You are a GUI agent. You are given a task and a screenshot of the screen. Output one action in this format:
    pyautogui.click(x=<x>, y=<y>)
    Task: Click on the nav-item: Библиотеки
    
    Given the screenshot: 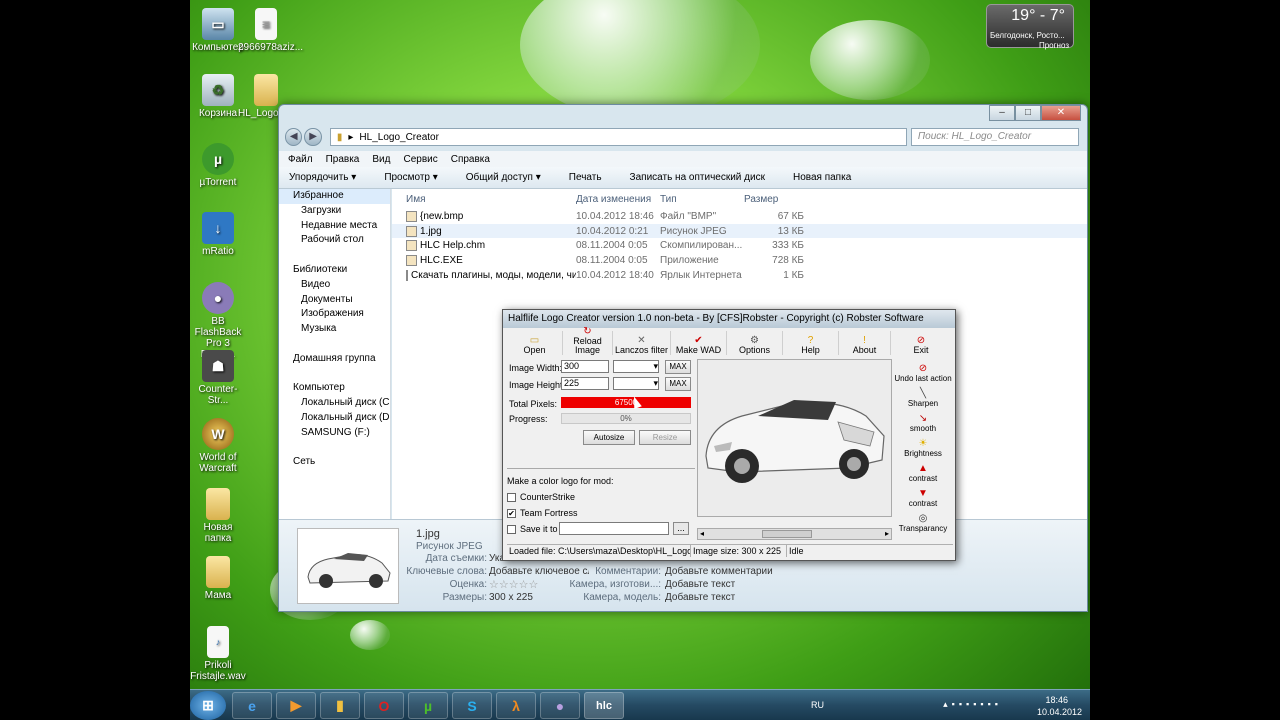 What is the action you would take?
    pyautogui.click(x=334, y=270)
    